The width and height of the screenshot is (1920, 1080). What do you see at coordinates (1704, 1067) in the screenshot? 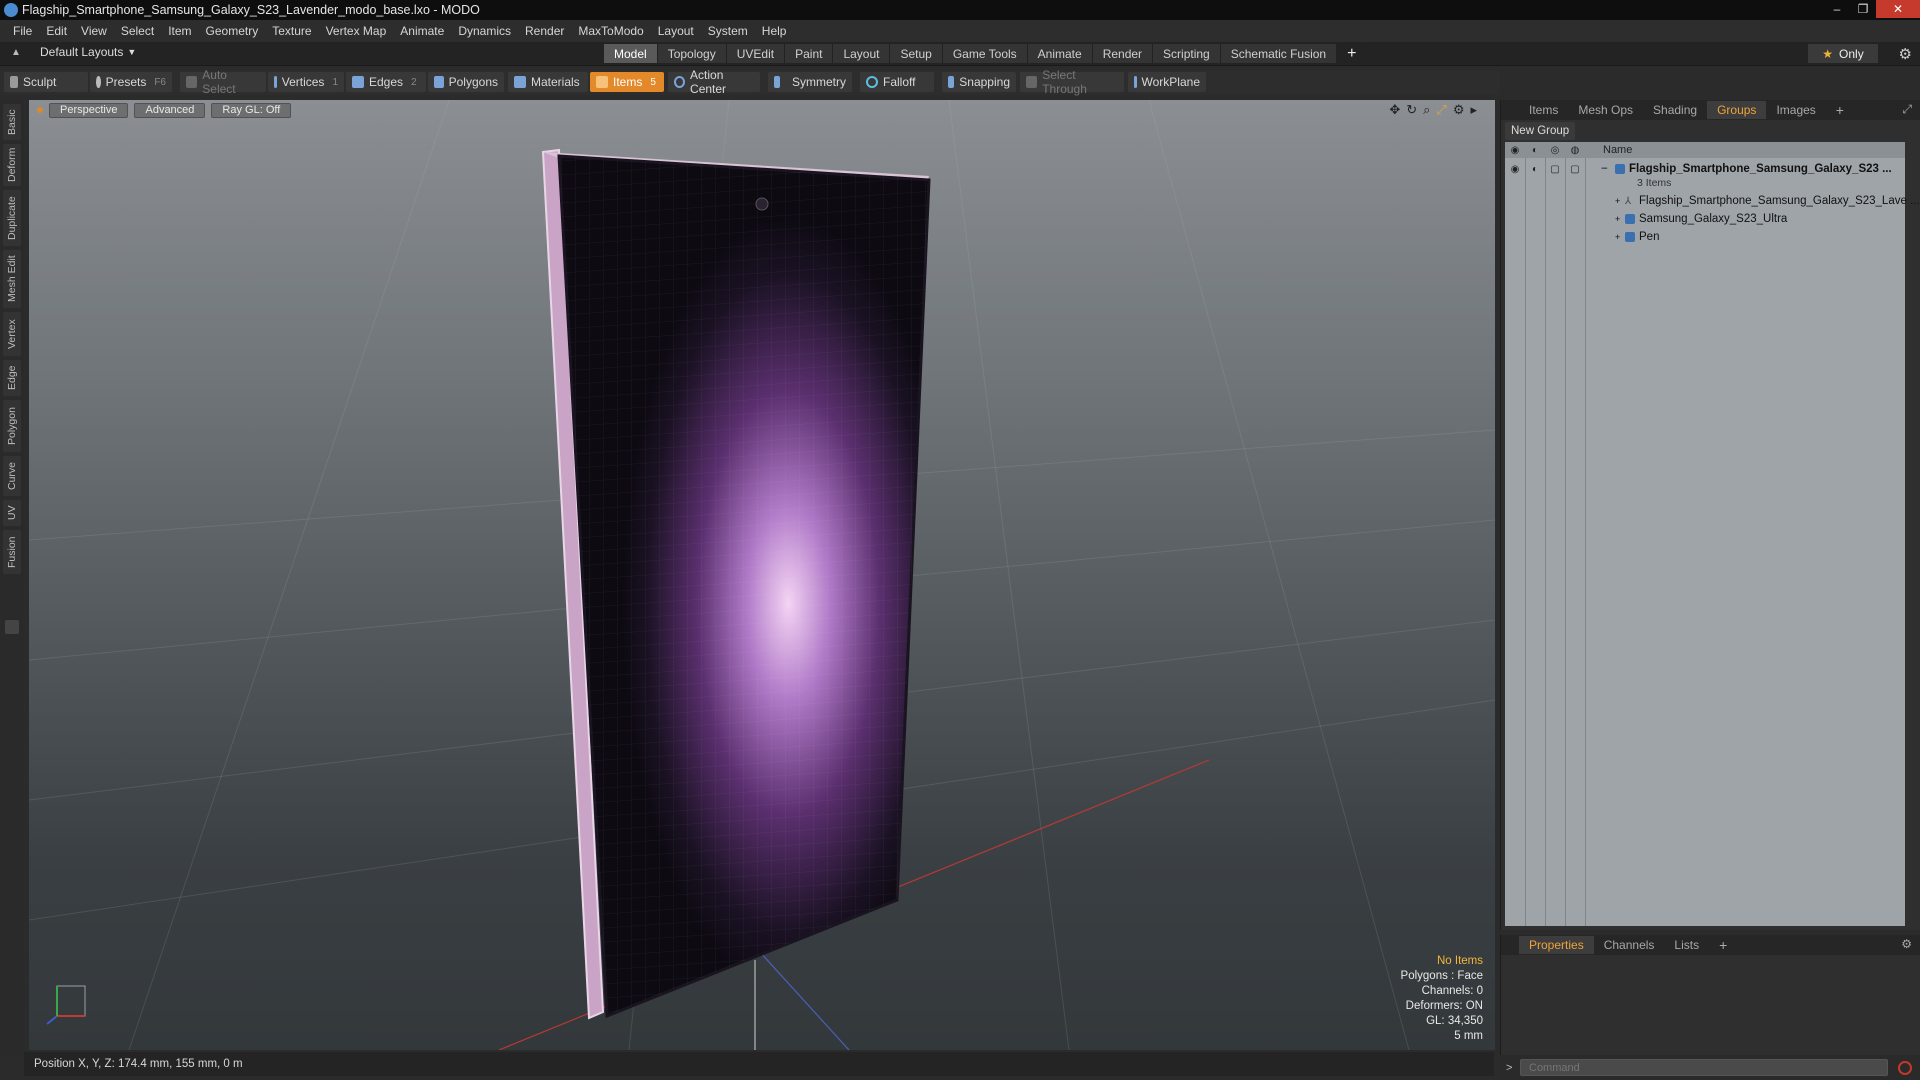
I see `command-input` at bounding box center [1704, 1067].